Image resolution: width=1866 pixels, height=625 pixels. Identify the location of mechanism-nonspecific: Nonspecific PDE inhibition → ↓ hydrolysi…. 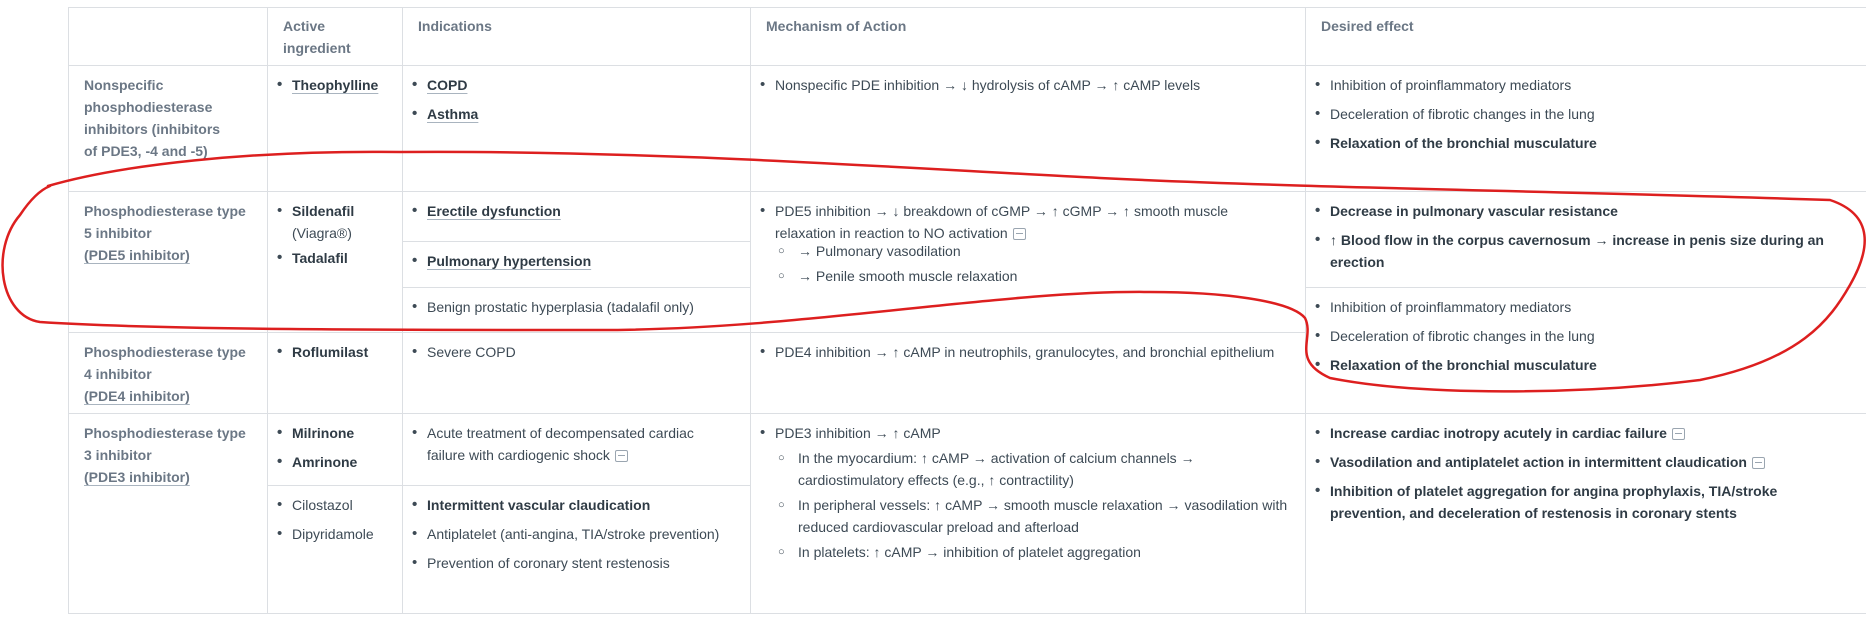
(1028, 88).